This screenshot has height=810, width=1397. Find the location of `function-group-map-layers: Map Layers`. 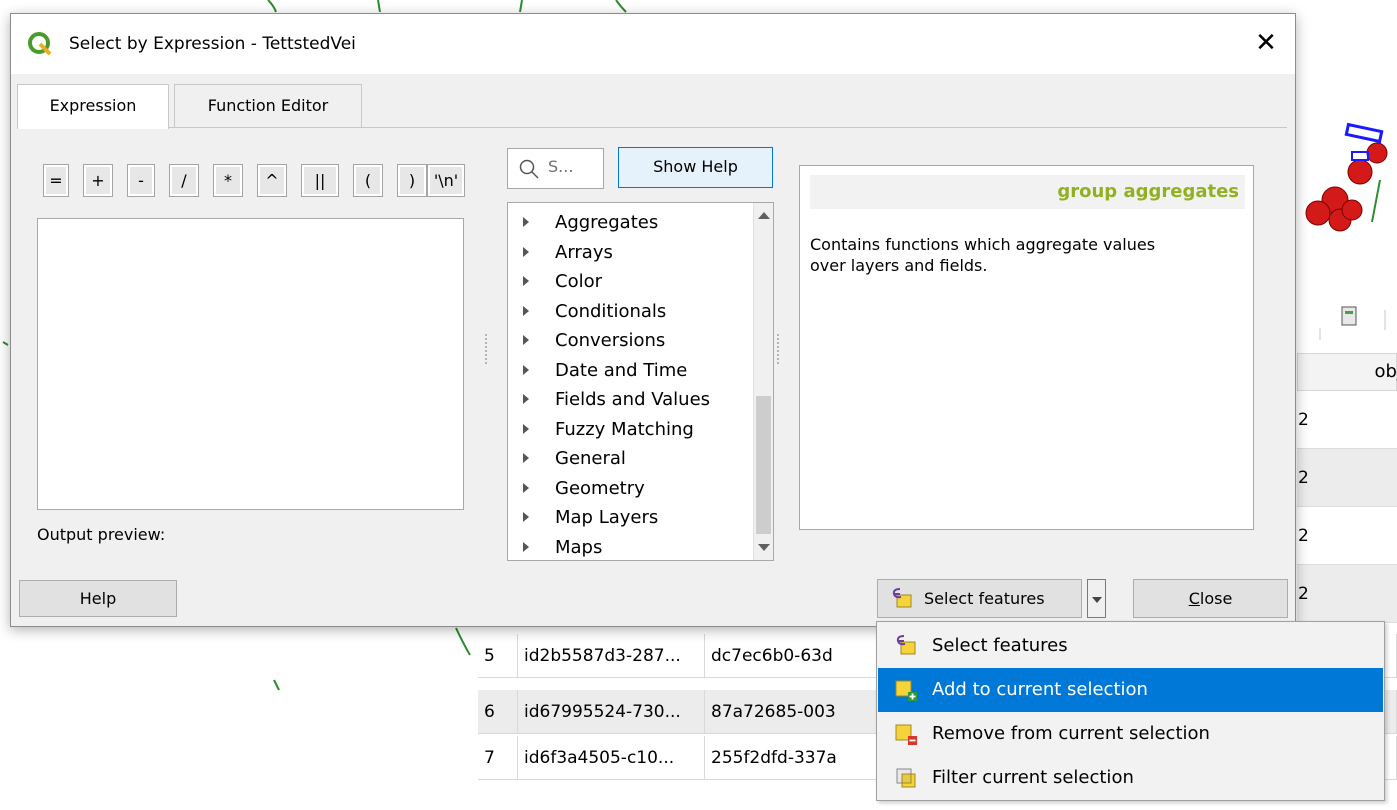

function-group-map-layers: Map Layers is located at coordinates (627, 518).